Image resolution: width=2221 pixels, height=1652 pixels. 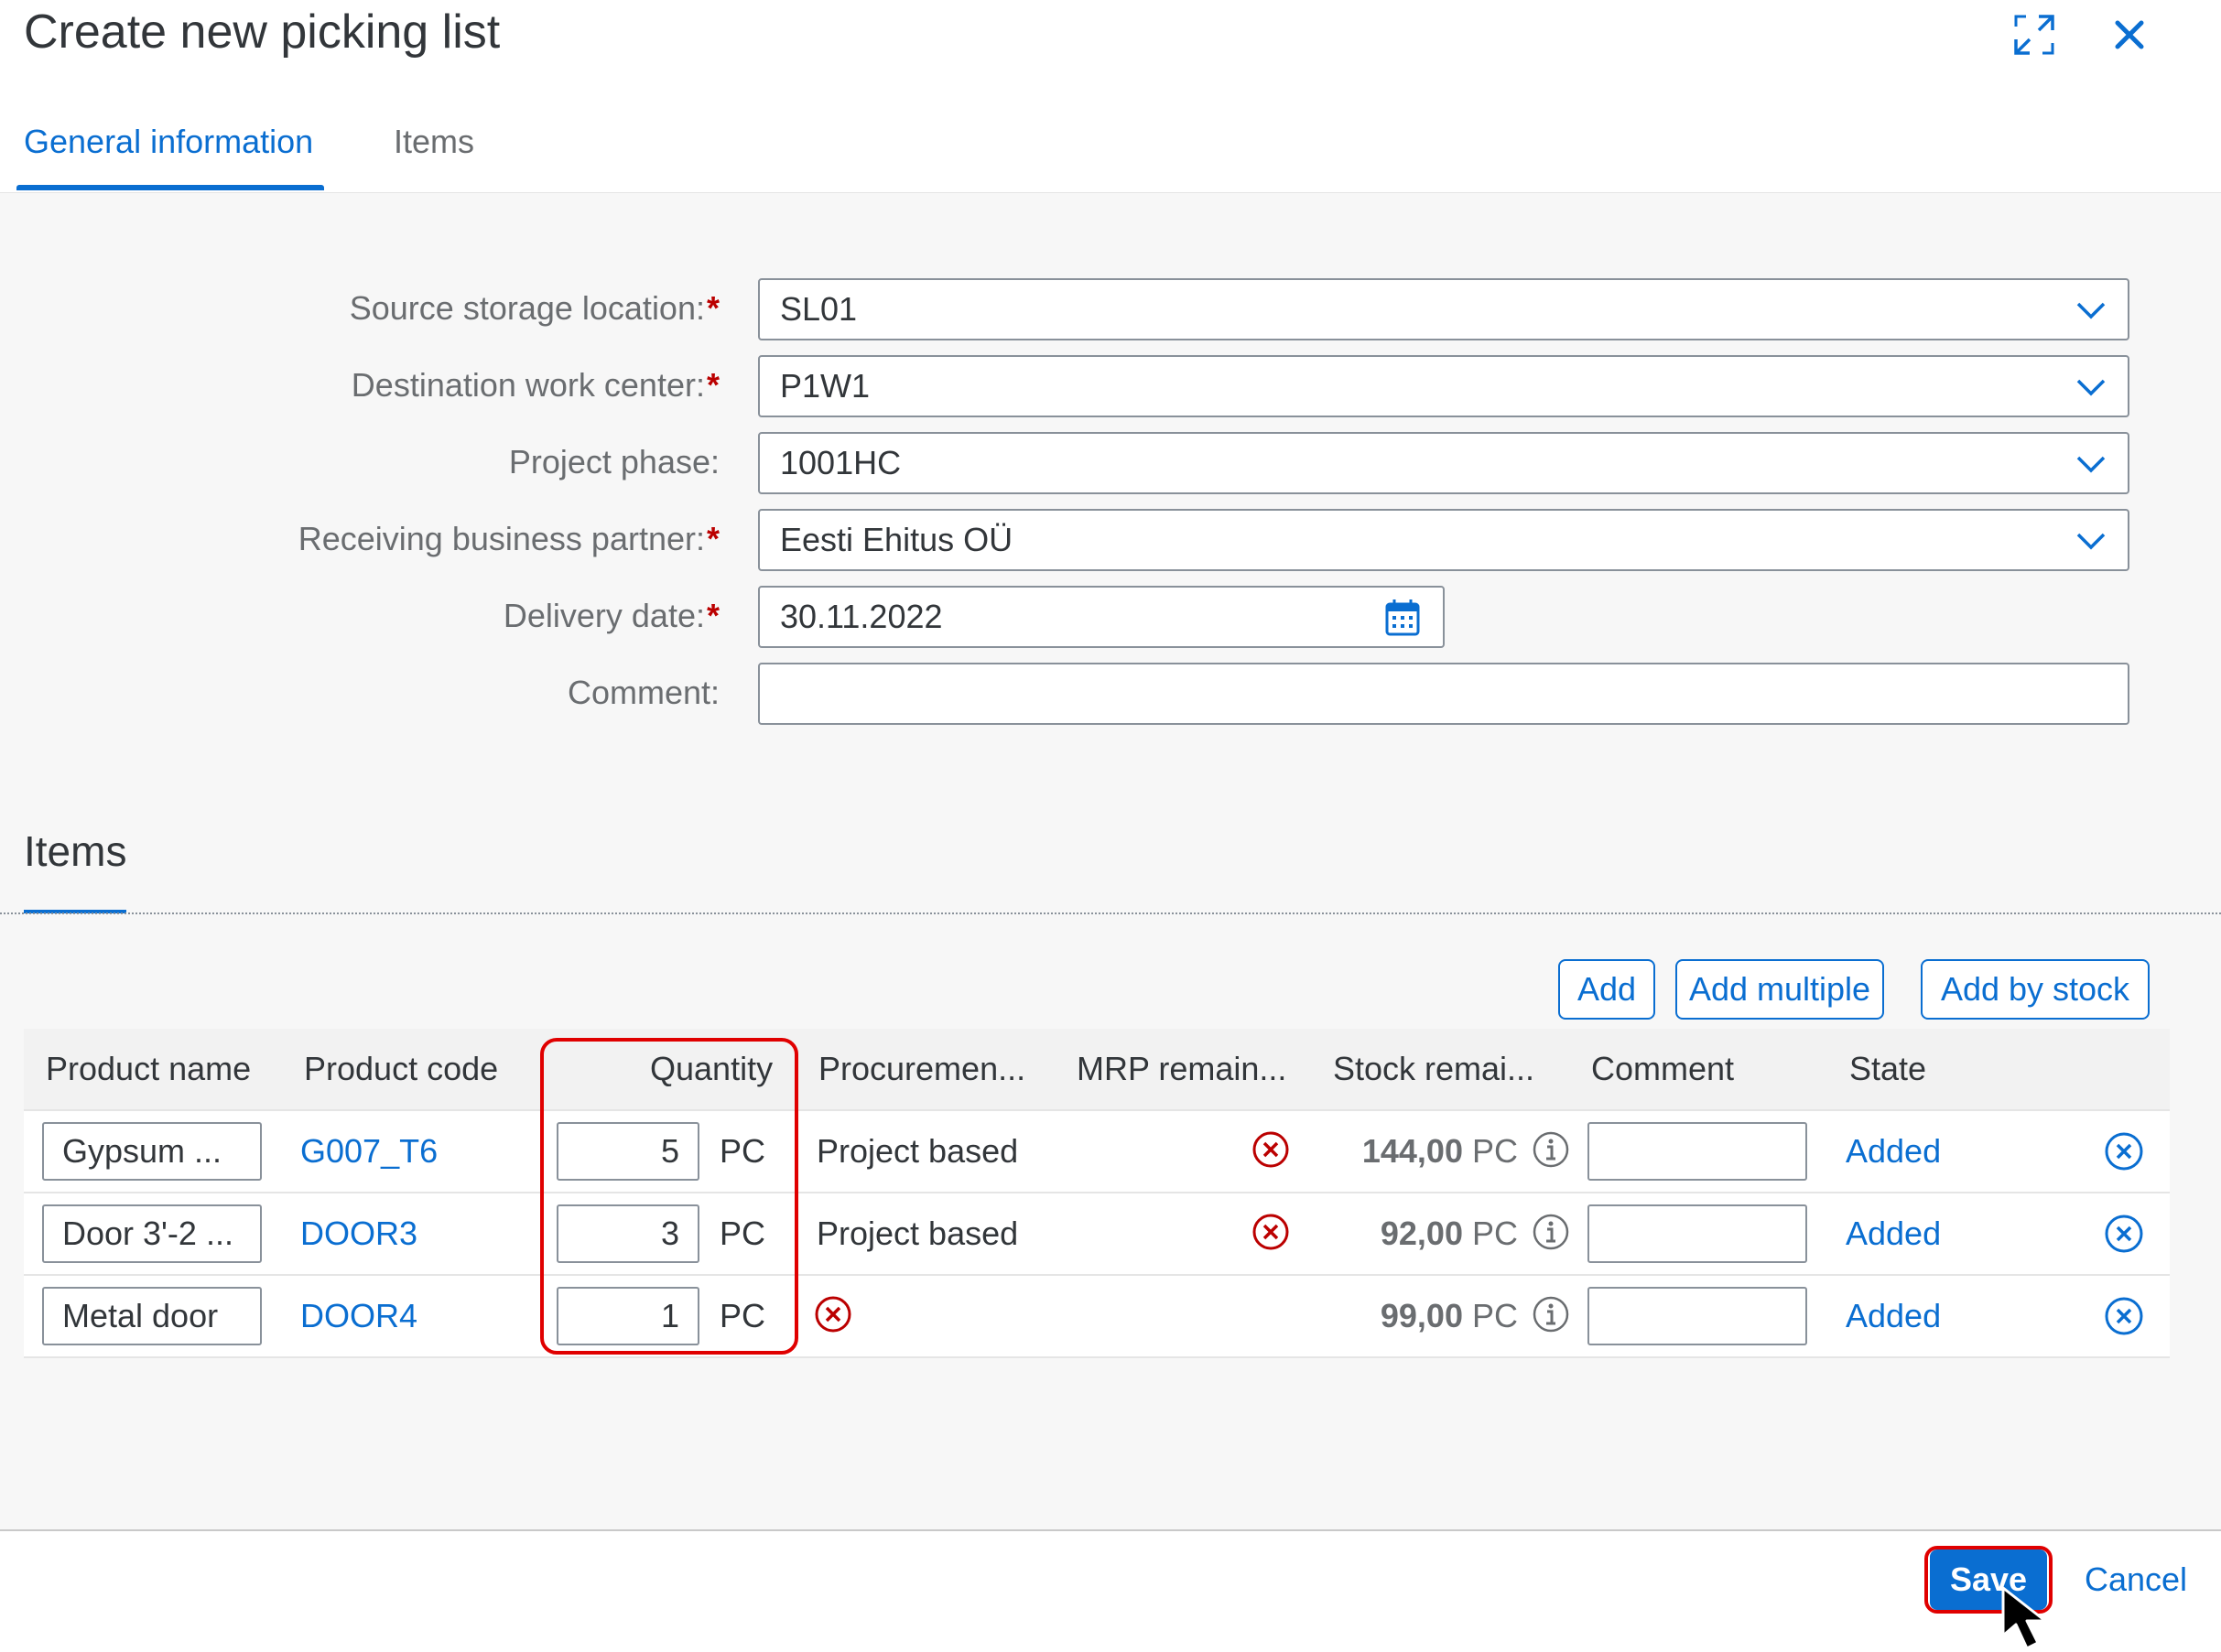 I want to click on active-tab-indicator, so click(x=170, y=187).